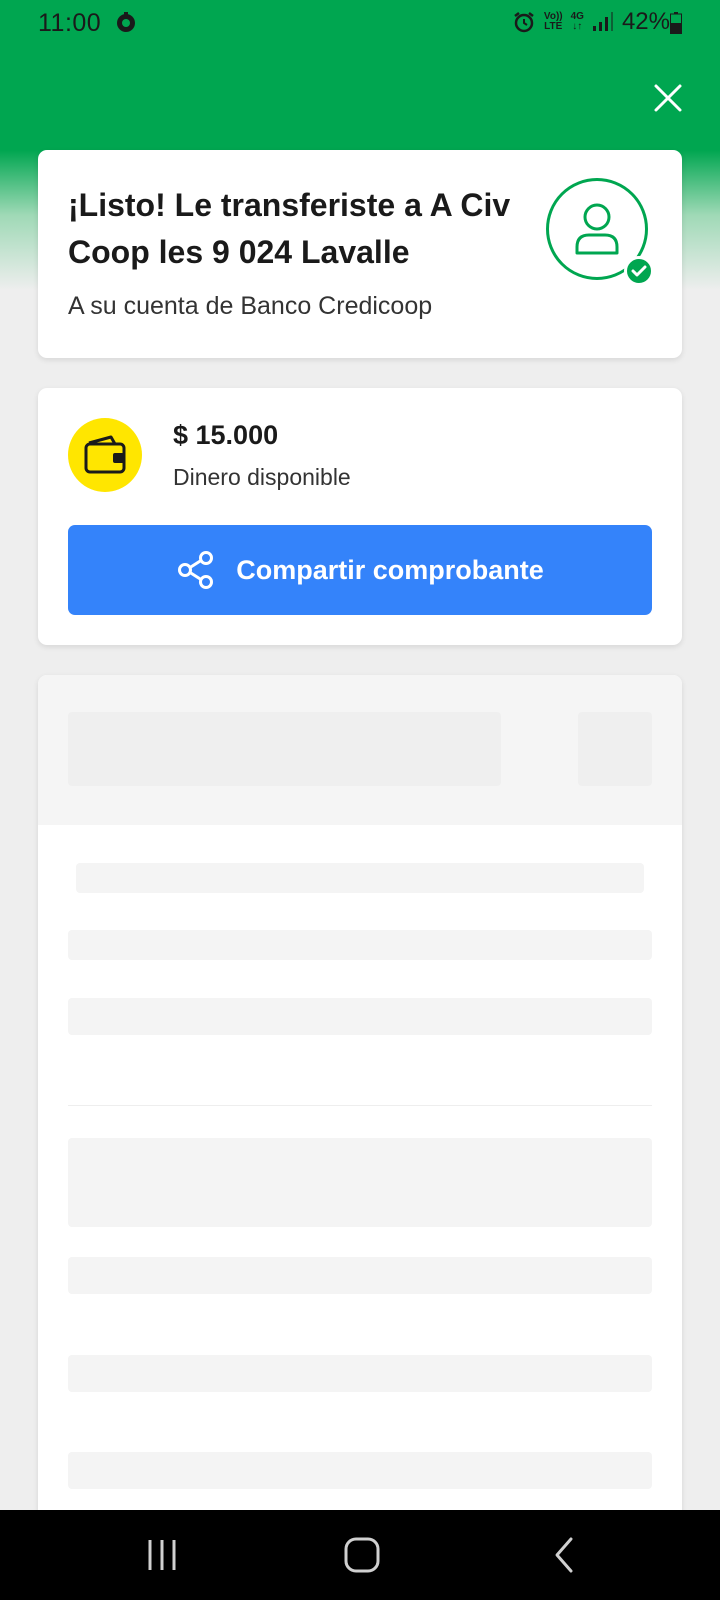  What do you see at coordinates (591, 22) in the screenshot?
I see `status-icons: Vo)) LTE 4G ↓↑ 42%` at bounding box center [591, 22].